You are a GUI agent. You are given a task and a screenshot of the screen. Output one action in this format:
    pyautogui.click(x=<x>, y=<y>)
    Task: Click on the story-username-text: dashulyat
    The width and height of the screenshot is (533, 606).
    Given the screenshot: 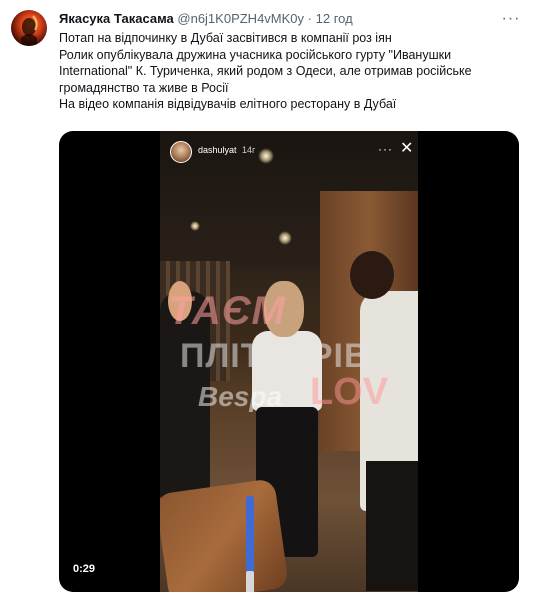 What is the action you would take?
    pyautogui.click(x=217, y=150)
    